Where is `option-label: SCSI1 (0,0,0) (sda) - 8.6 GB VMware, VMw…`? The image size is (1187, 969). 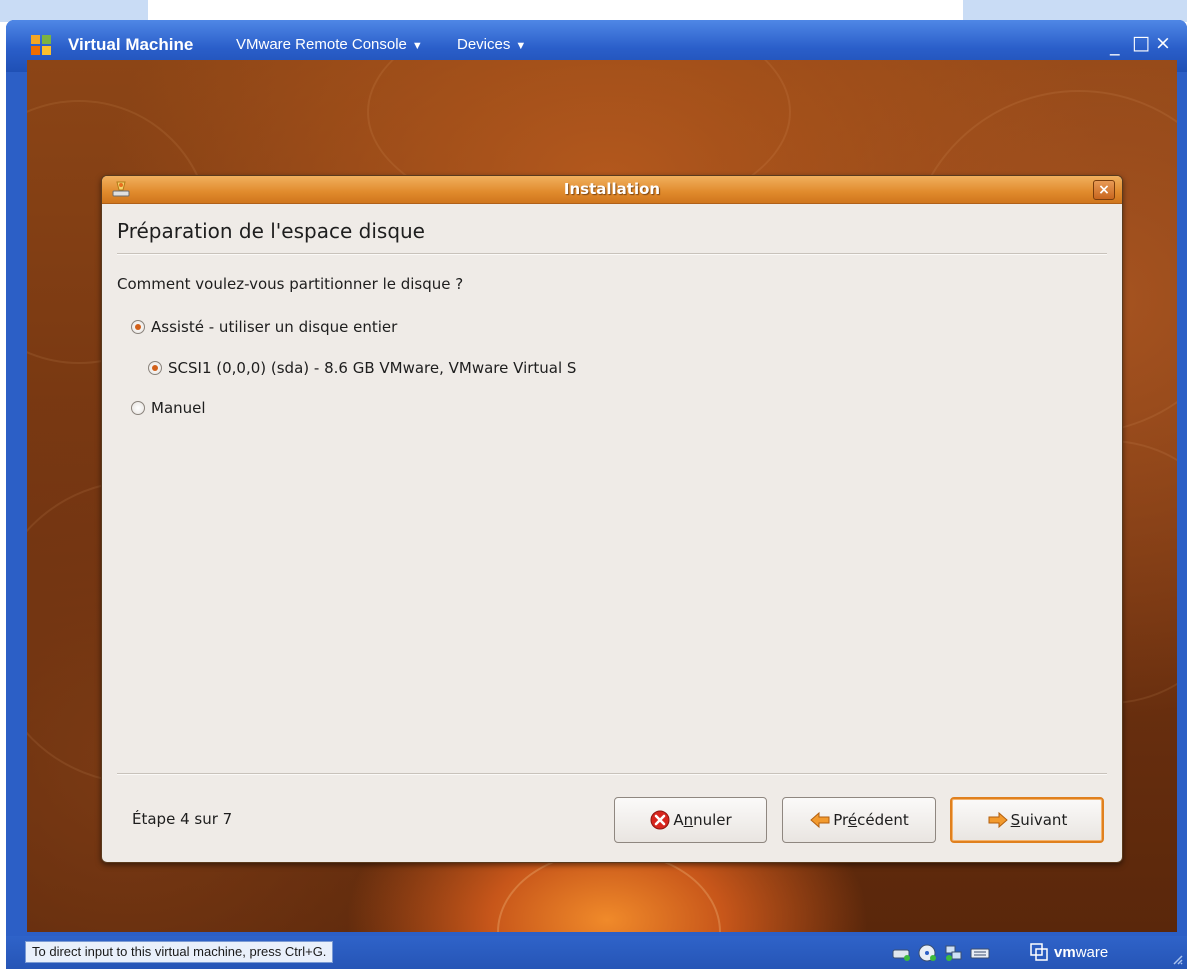
option-label: SCSI1 (0,0,0) (sda) - 8.6 GB VMware, VMw… is located at coordinates (372, 368).